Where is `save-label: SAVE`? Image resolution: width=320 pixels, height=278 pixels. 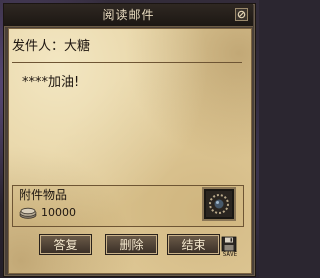 save-label: SAVE is located at coordinates (230, 254).